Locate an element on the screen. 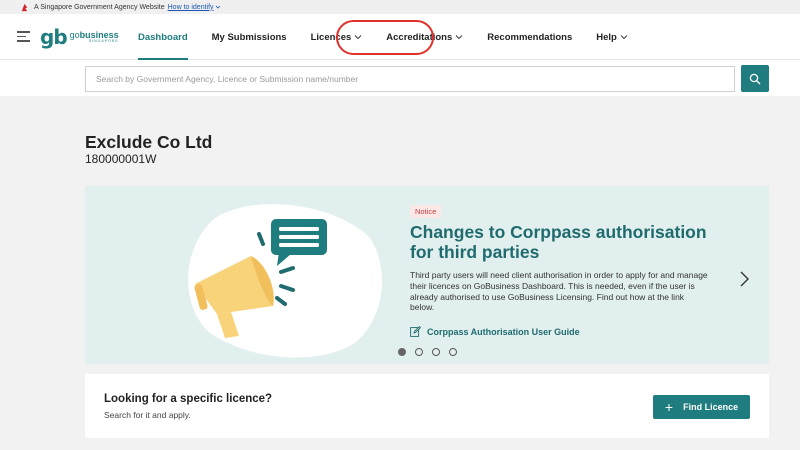  find-licence-title: Looking for a specific licence? is located at coordinates (188, 399).